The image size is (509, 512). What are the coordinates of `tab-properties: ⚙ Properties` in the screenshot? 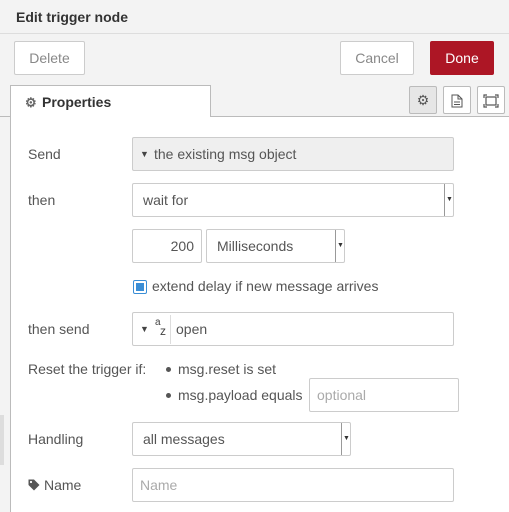 It's located at (110, 101).